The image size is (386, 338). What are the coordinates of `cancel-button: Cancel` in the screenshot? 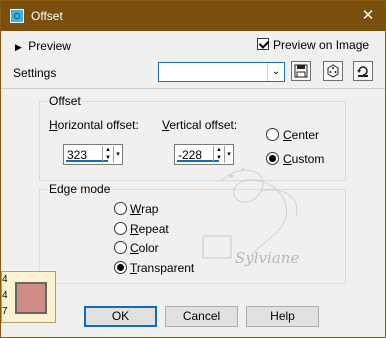 It's located at (201, 316).